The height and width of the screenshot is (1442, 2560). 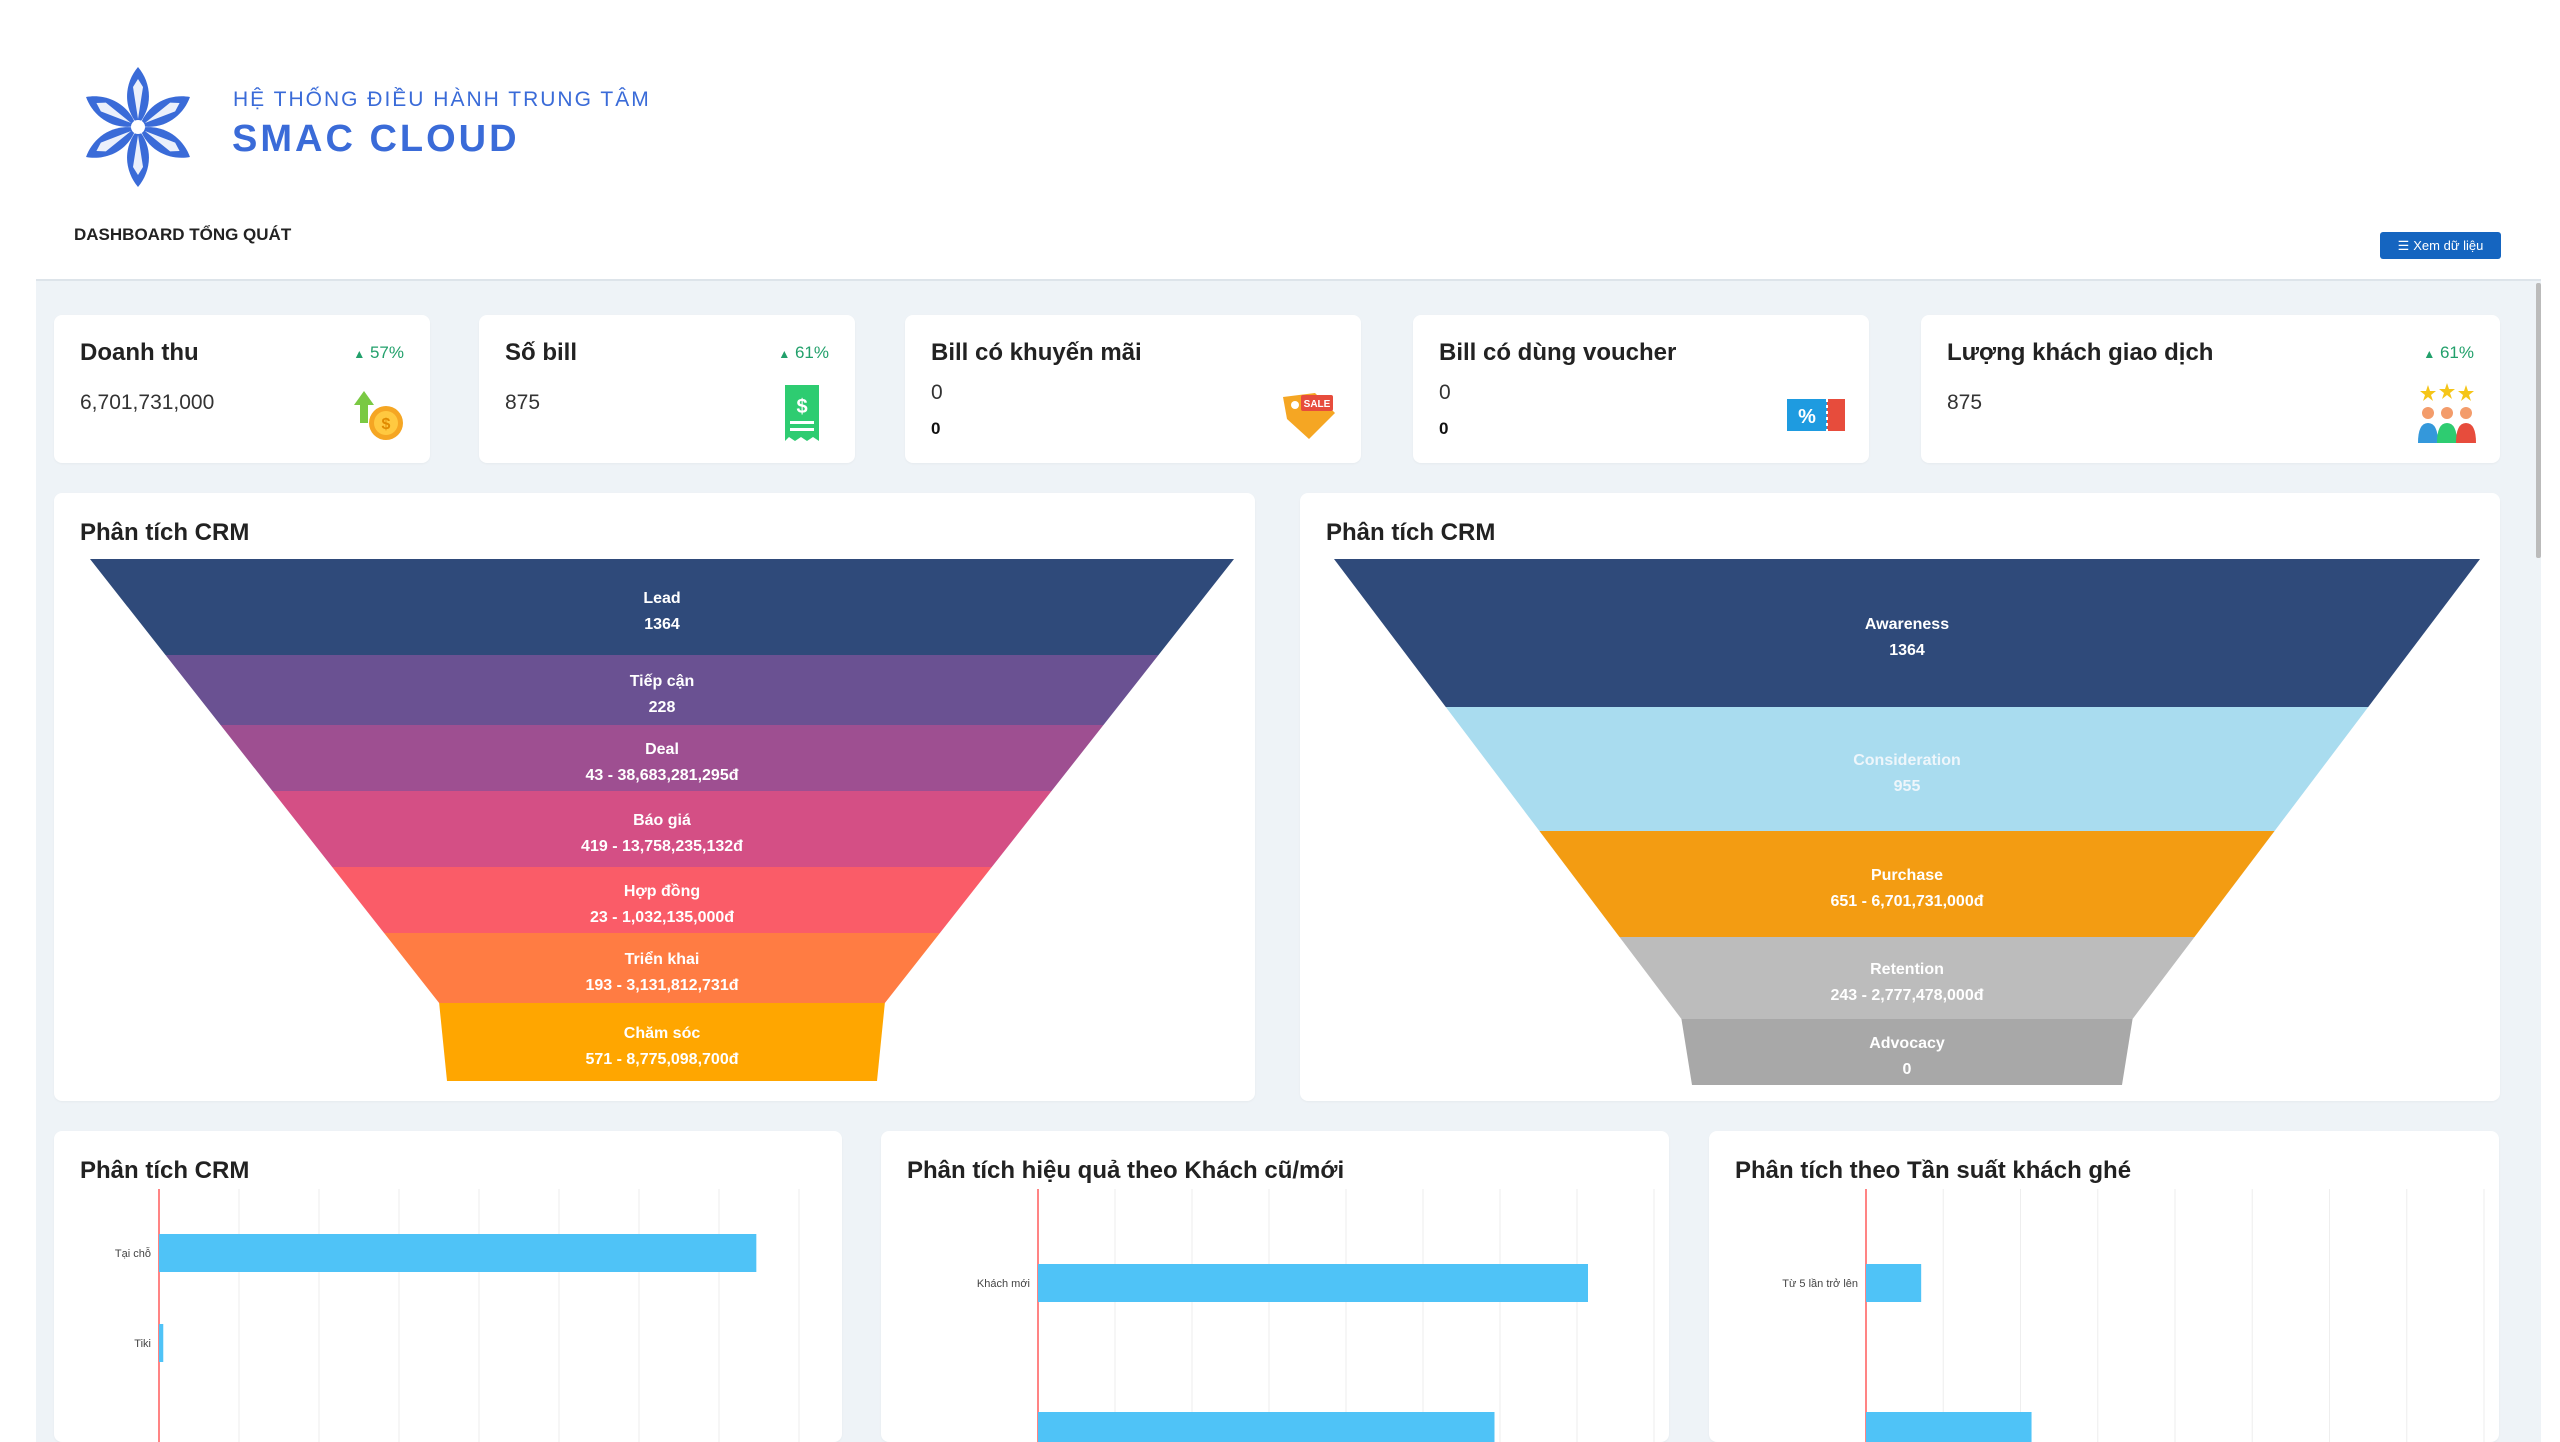 I want to click on customer-type-bar-chart: Khách mới, so click(x=1316, y=1315).